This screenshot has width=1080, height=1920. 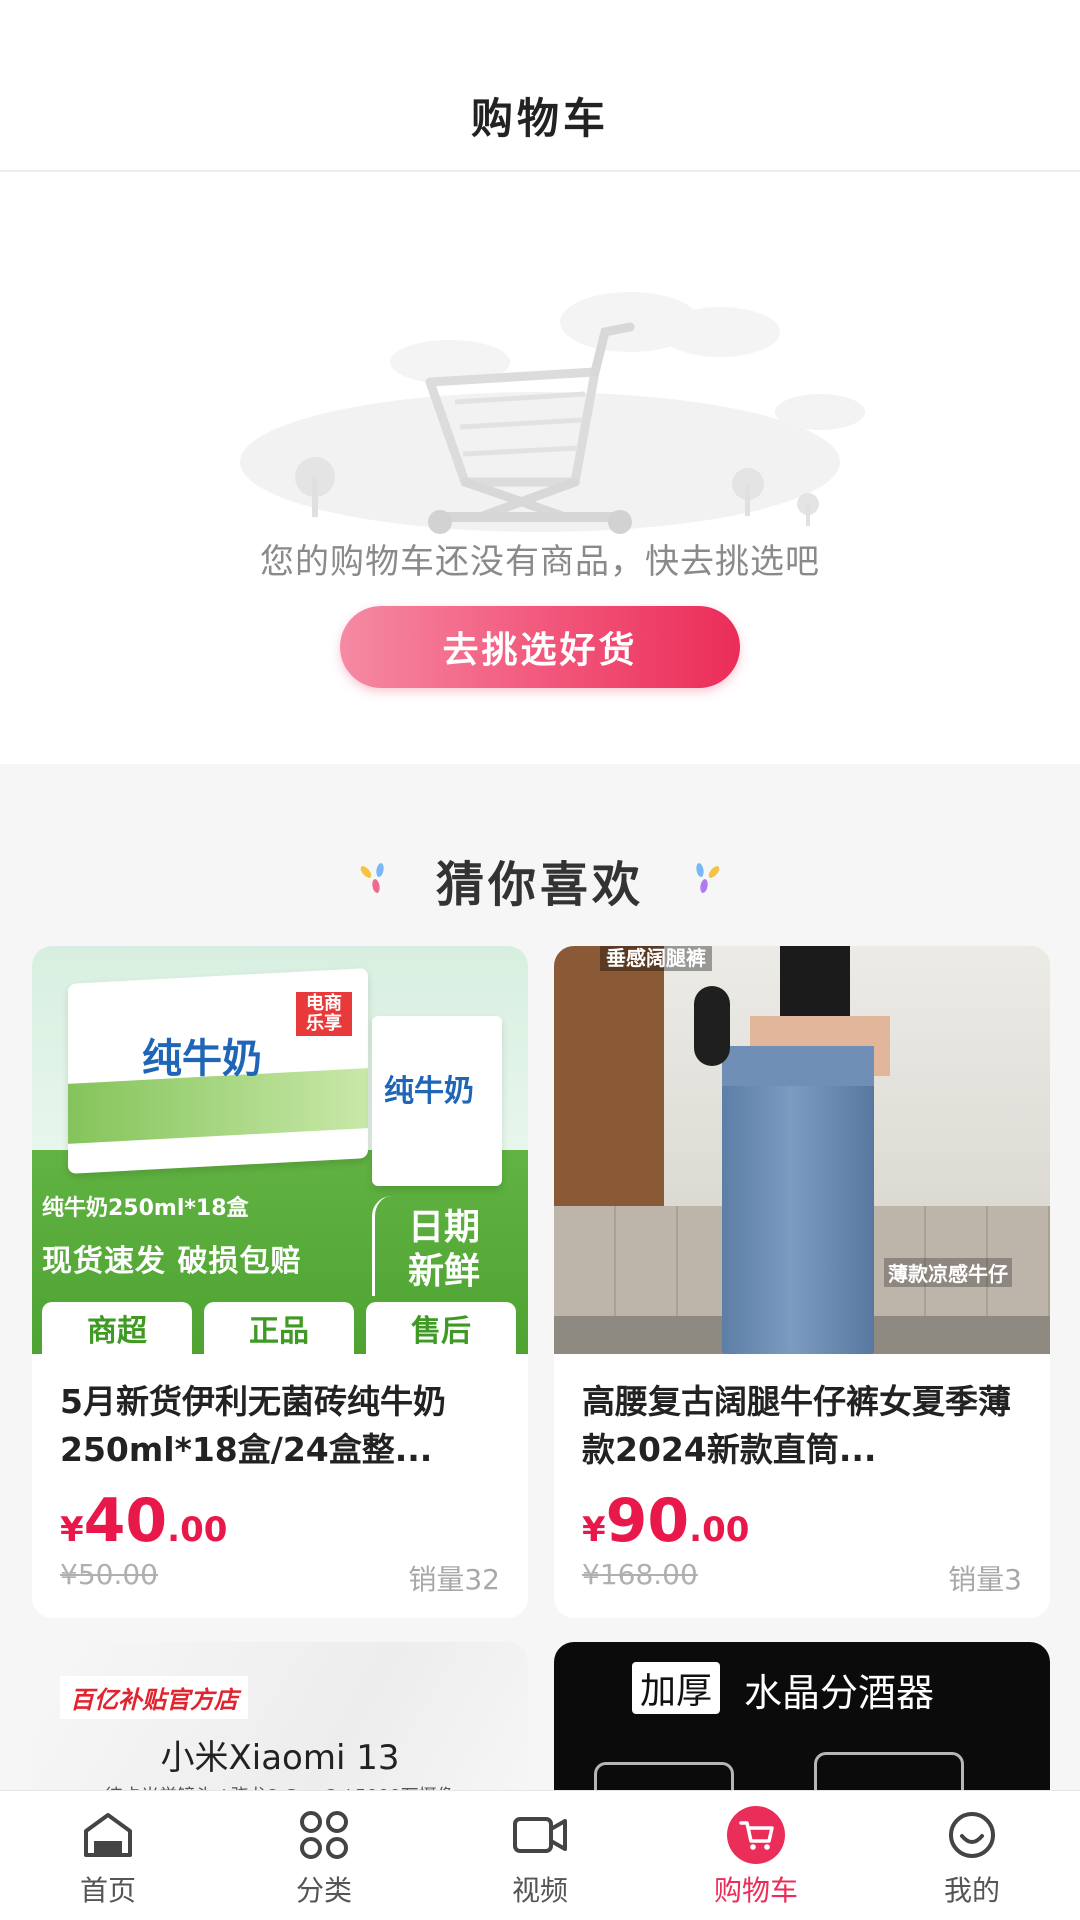 I want to click on page-title: 购物车, so click(x=539, y=118).